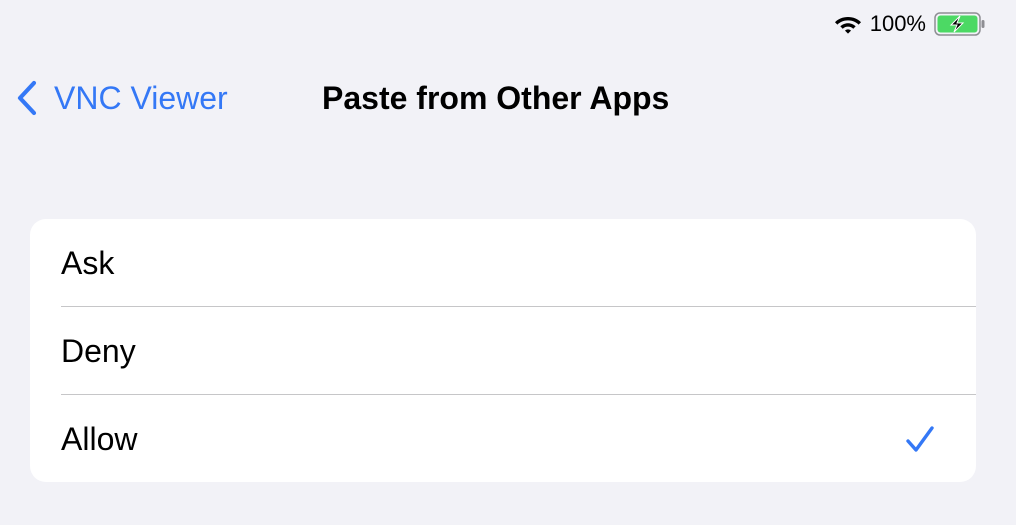  What do you see at coordinates (141, 98) in the screenshot?
I see `back-label: VNC Viewer` at bounding box center [141, 98].